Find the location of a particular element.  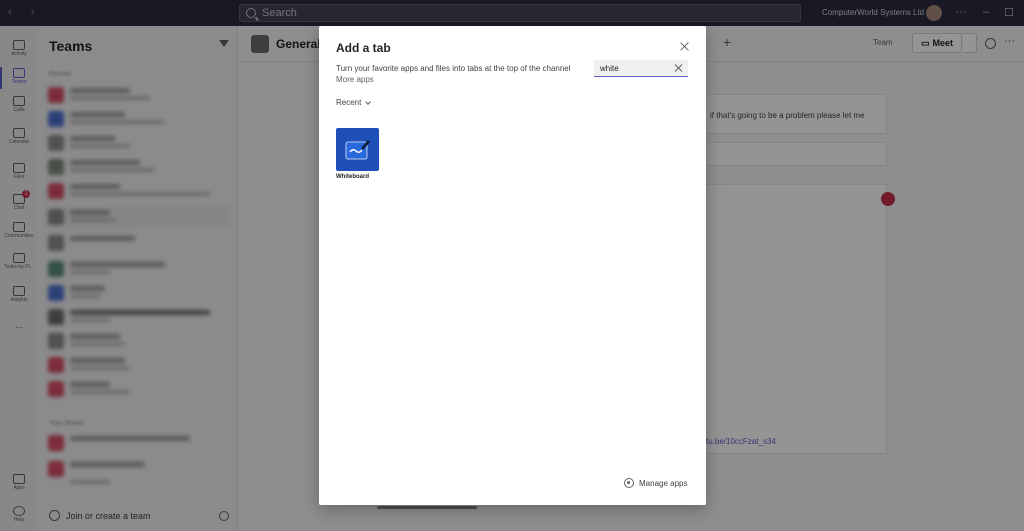

recent-label: Recent is located at coordinates (349, 102).